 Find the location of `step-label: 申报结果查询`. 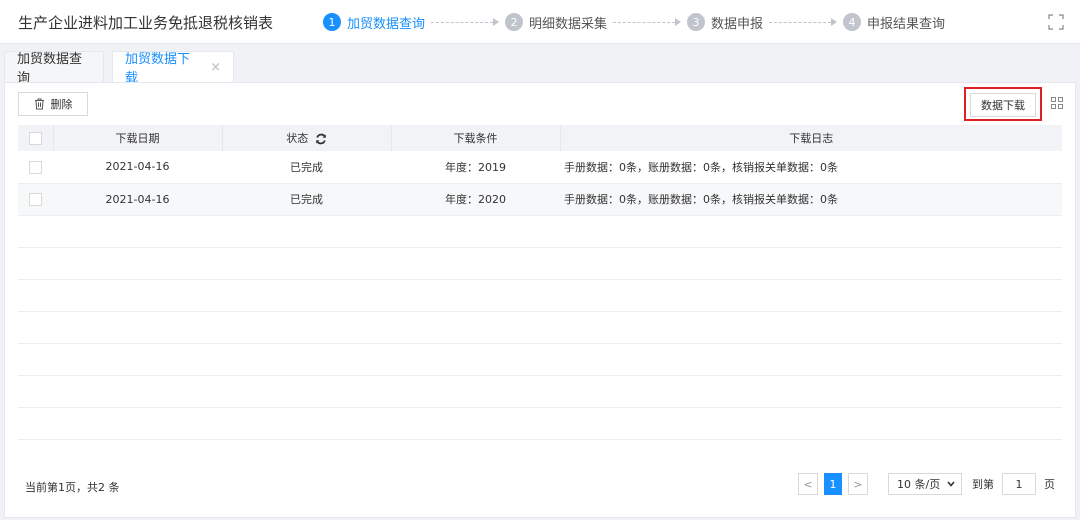

step-label: 申报结果查询 is located at coordinates (906, 24).